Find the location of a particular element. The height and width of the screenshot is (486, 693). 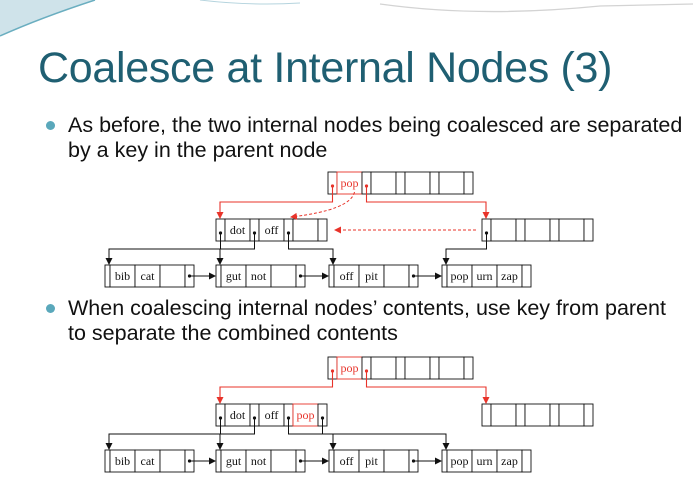

right-internal-node is located at coordinates (537, 230).